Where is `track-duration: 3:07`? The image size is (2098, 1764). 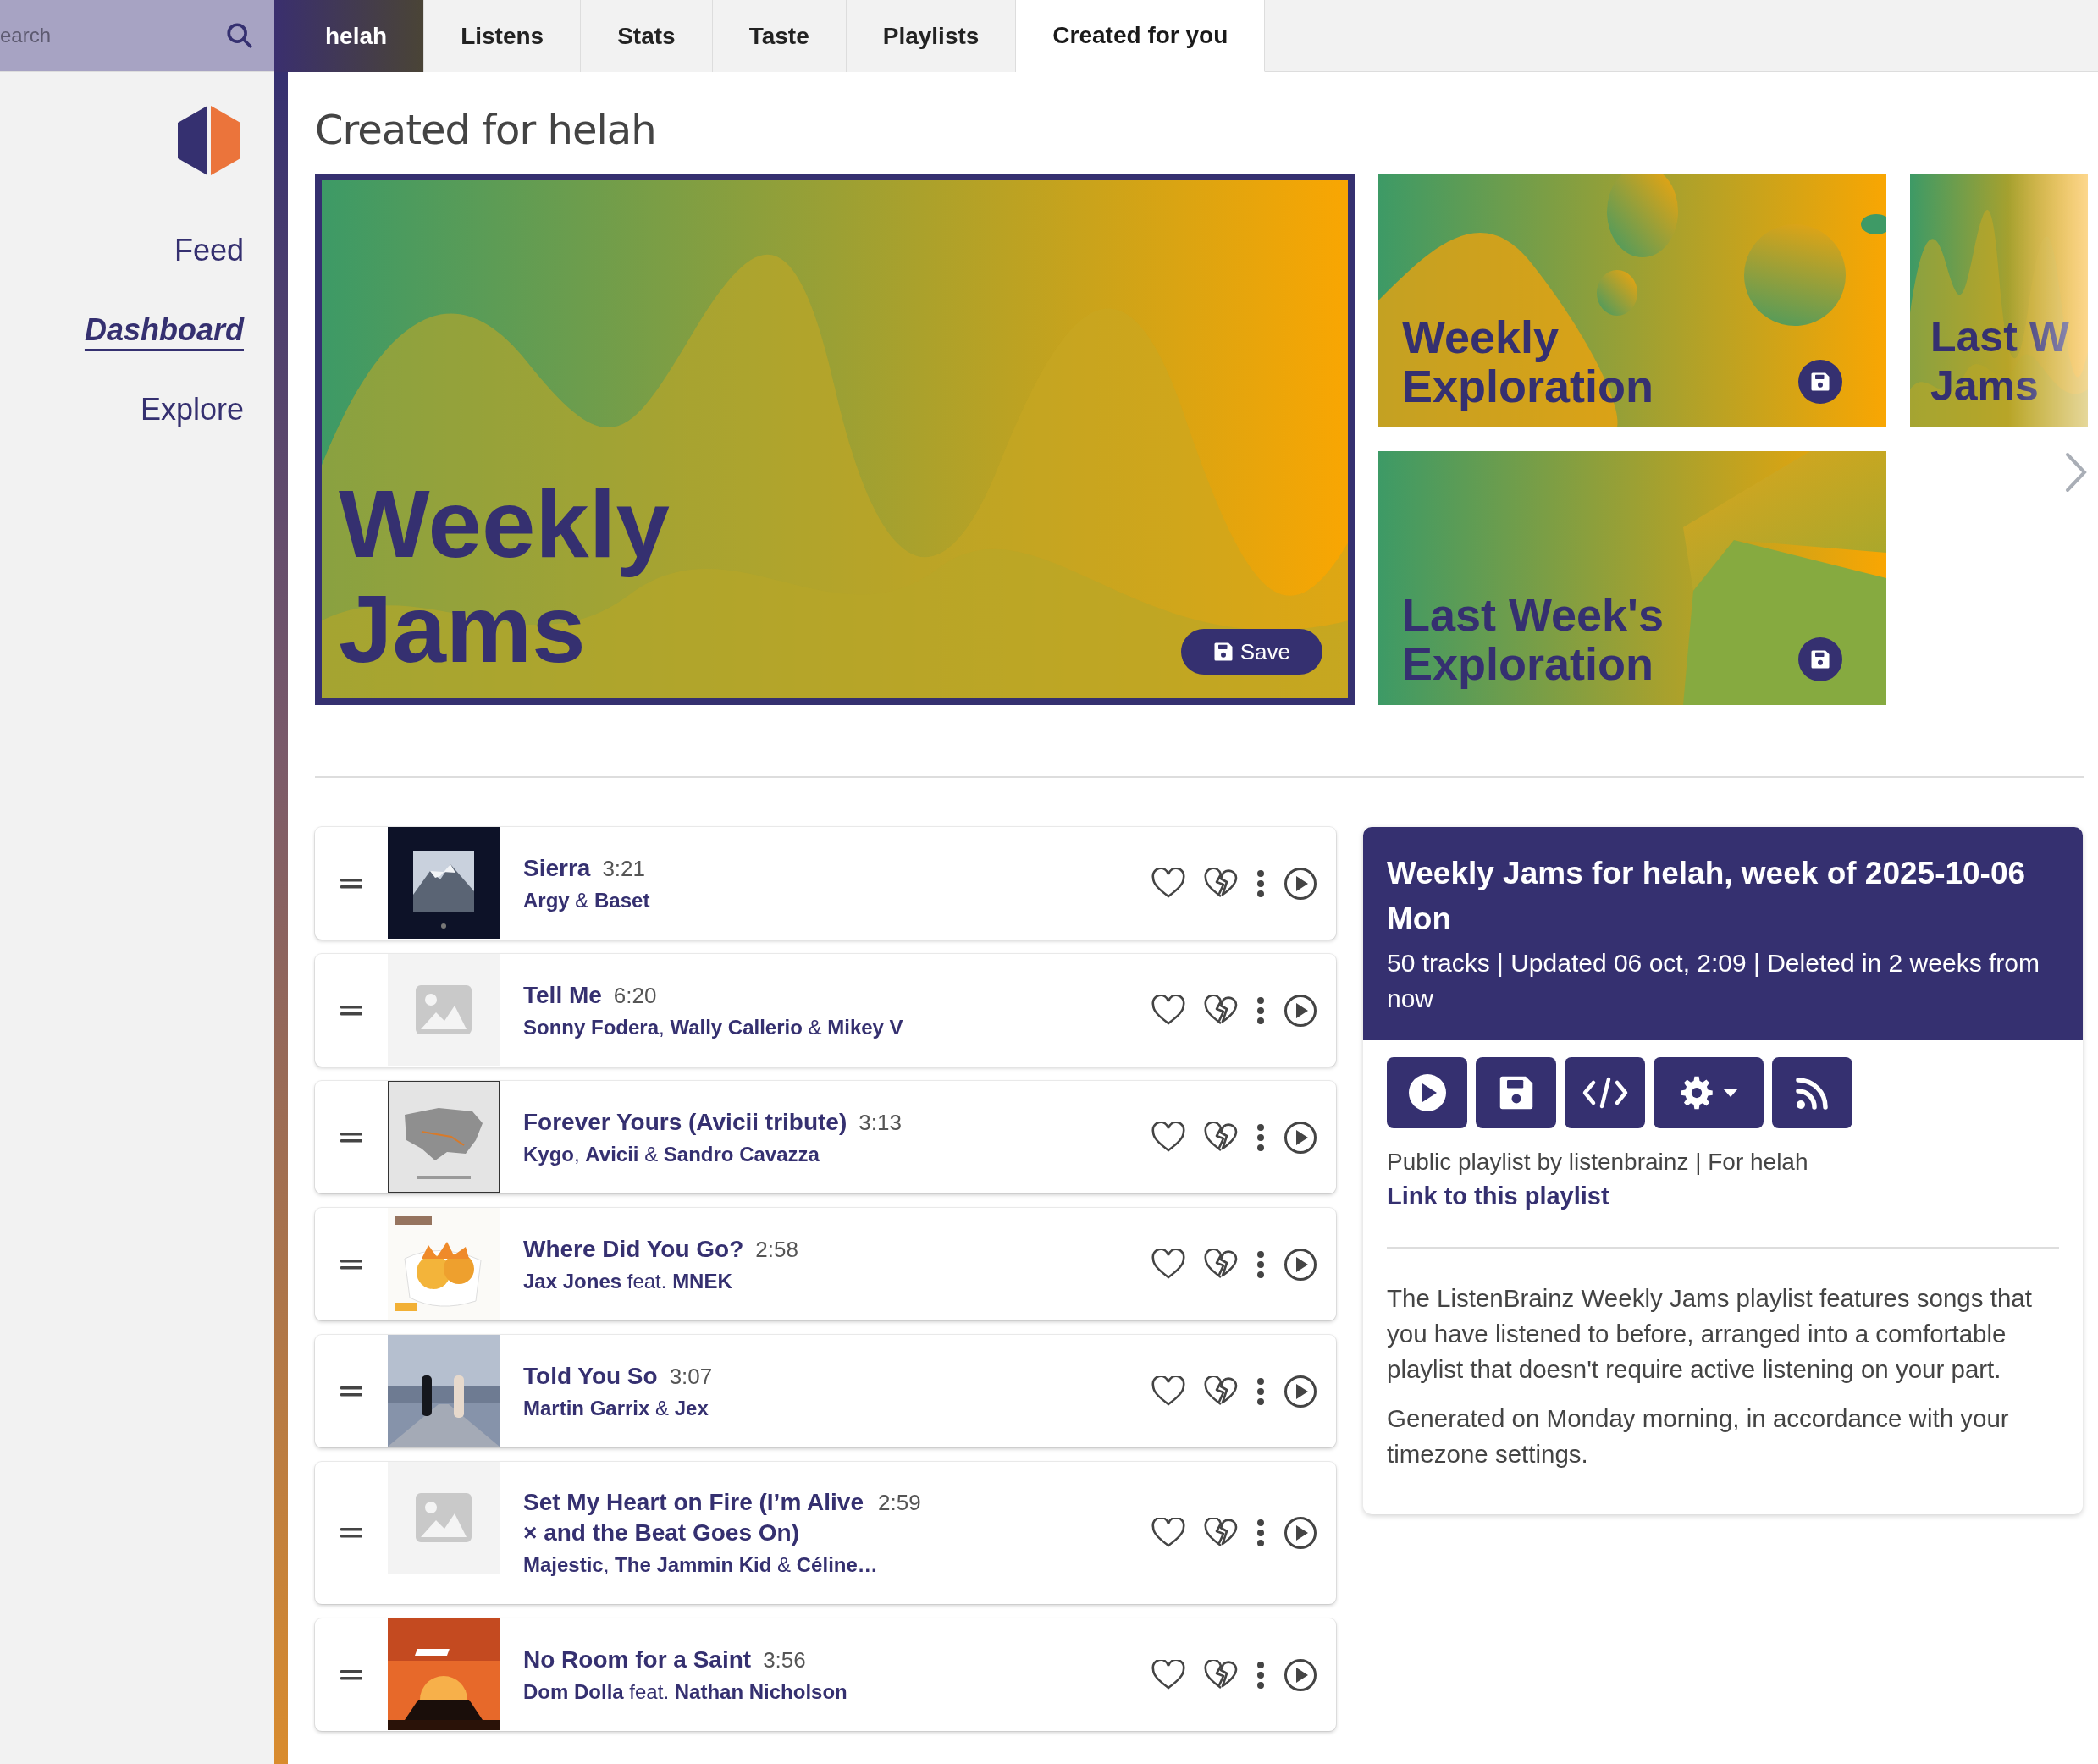
track-duration: 3:07 is located at coordinates (691, 1376).